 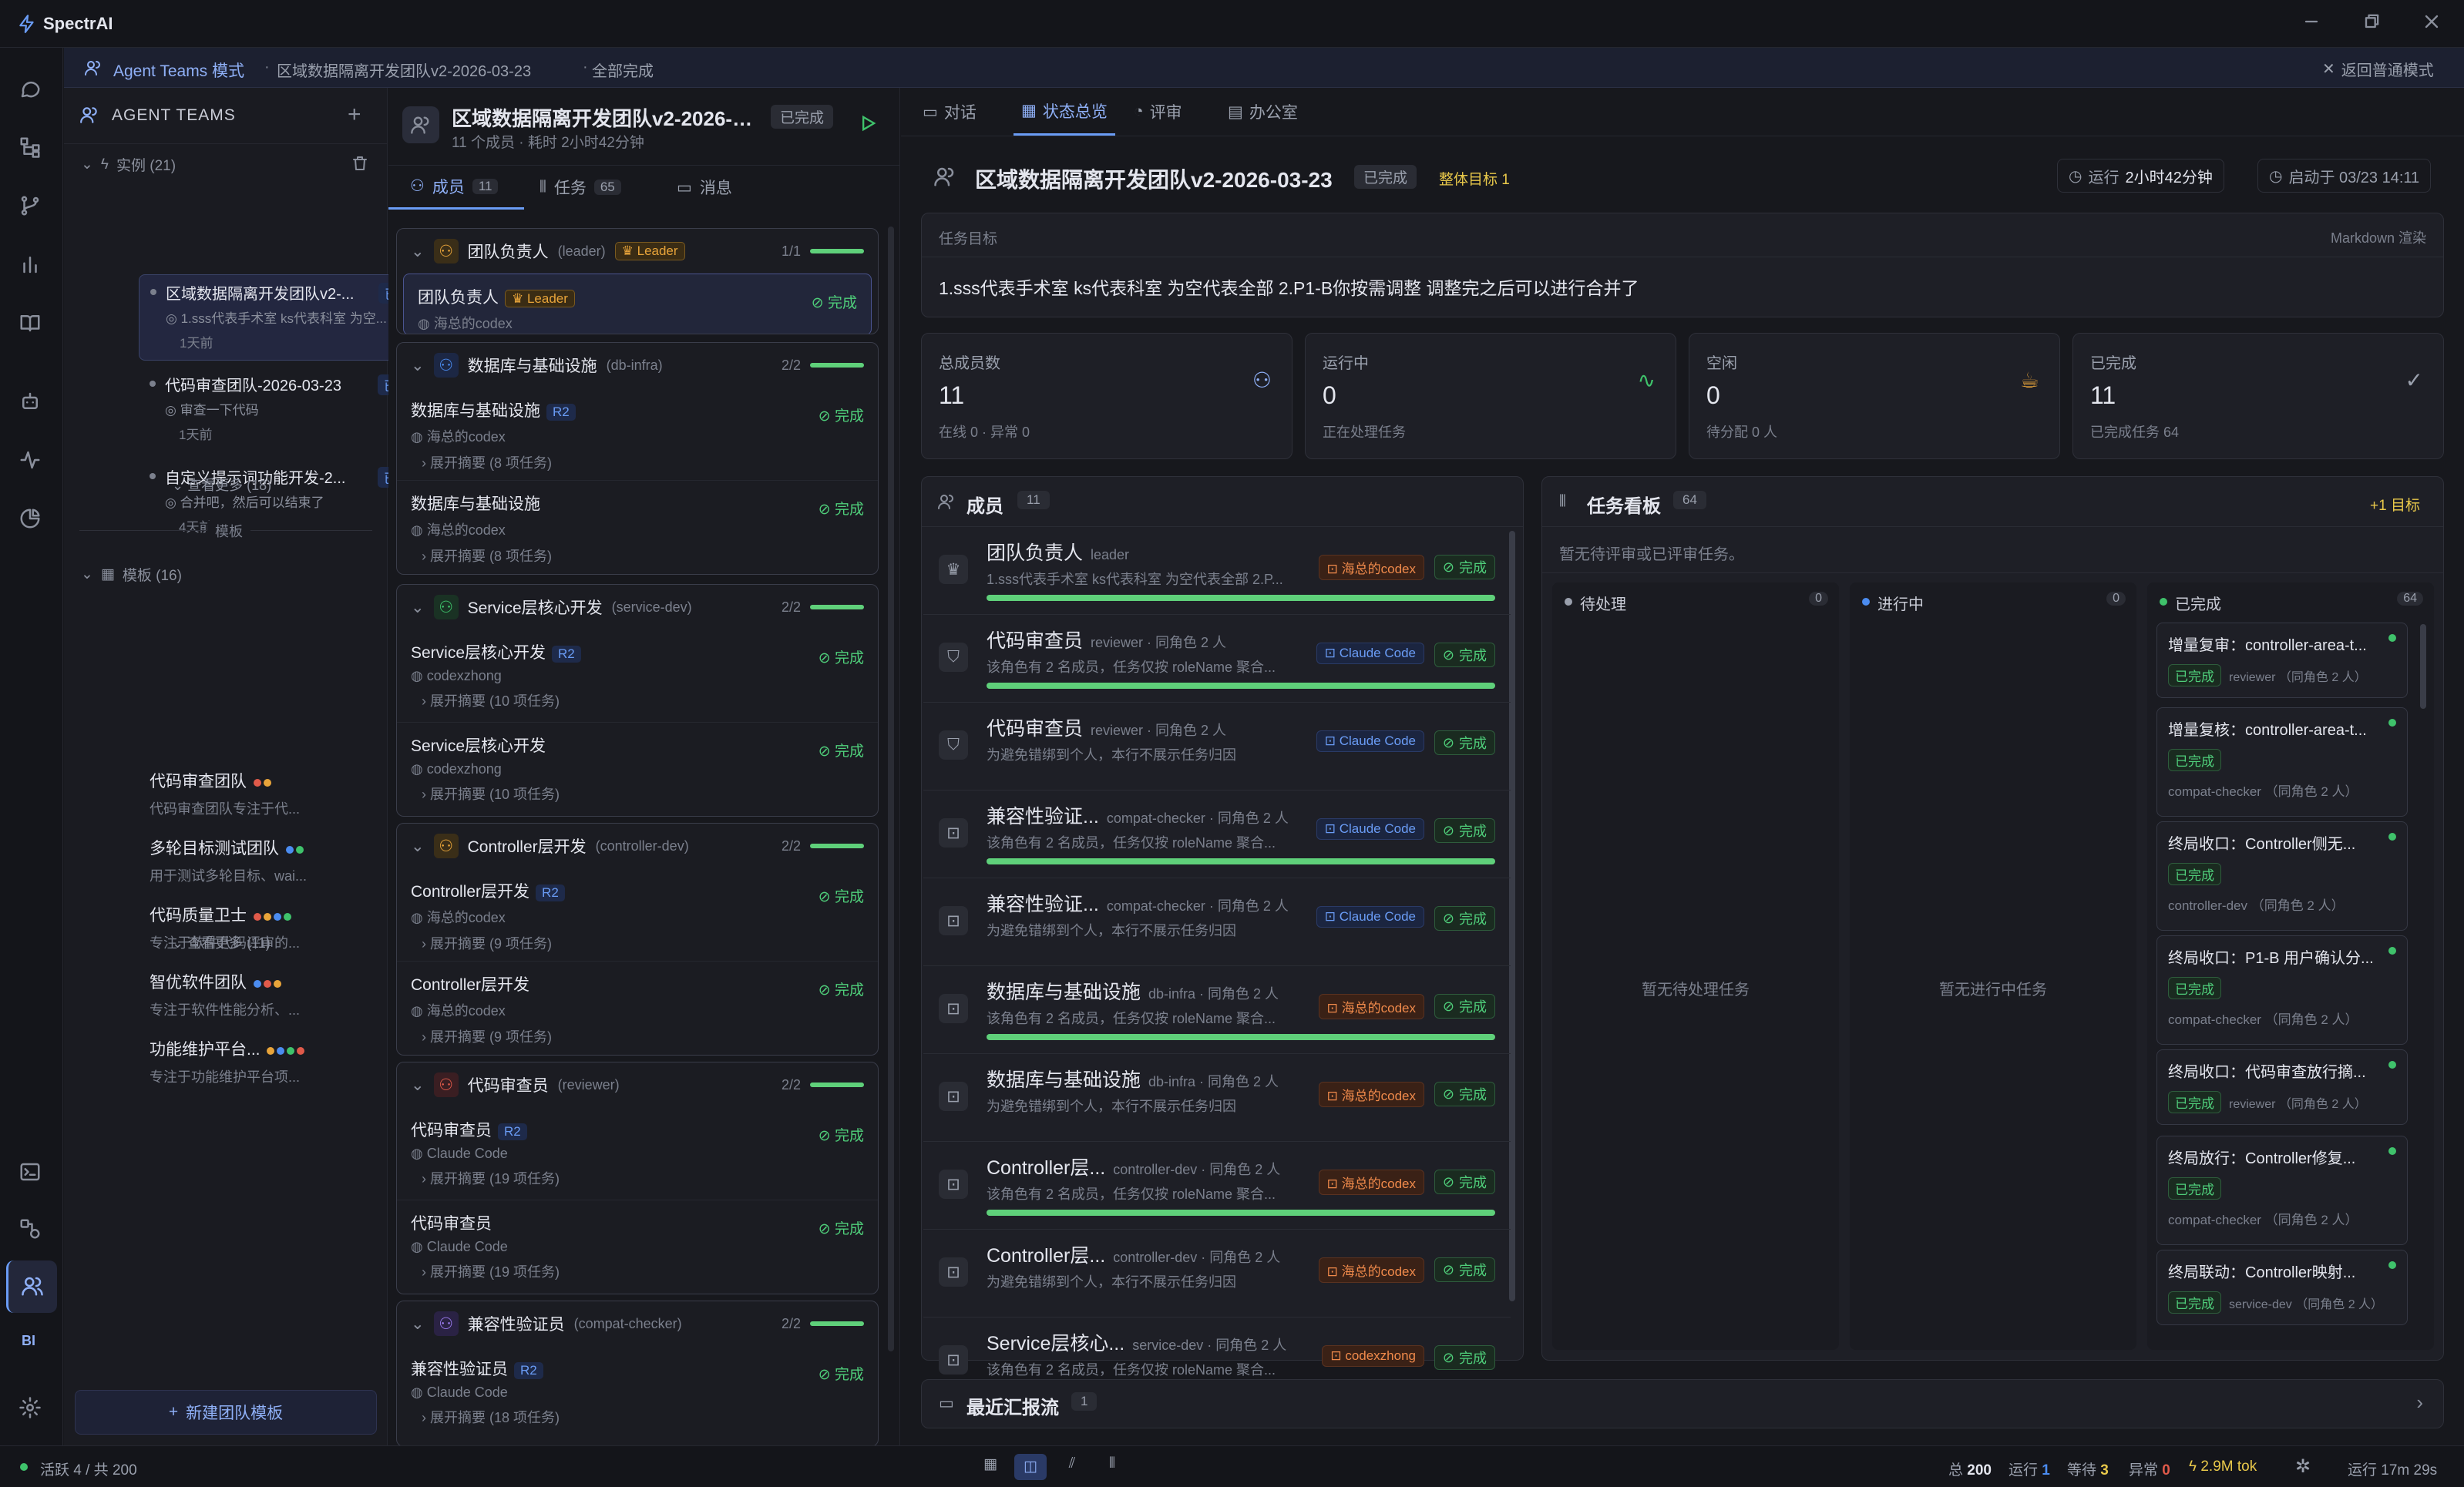 I want to click on provider-badge: ⊡ 海总的codex, so click(x=1371, y=1094).